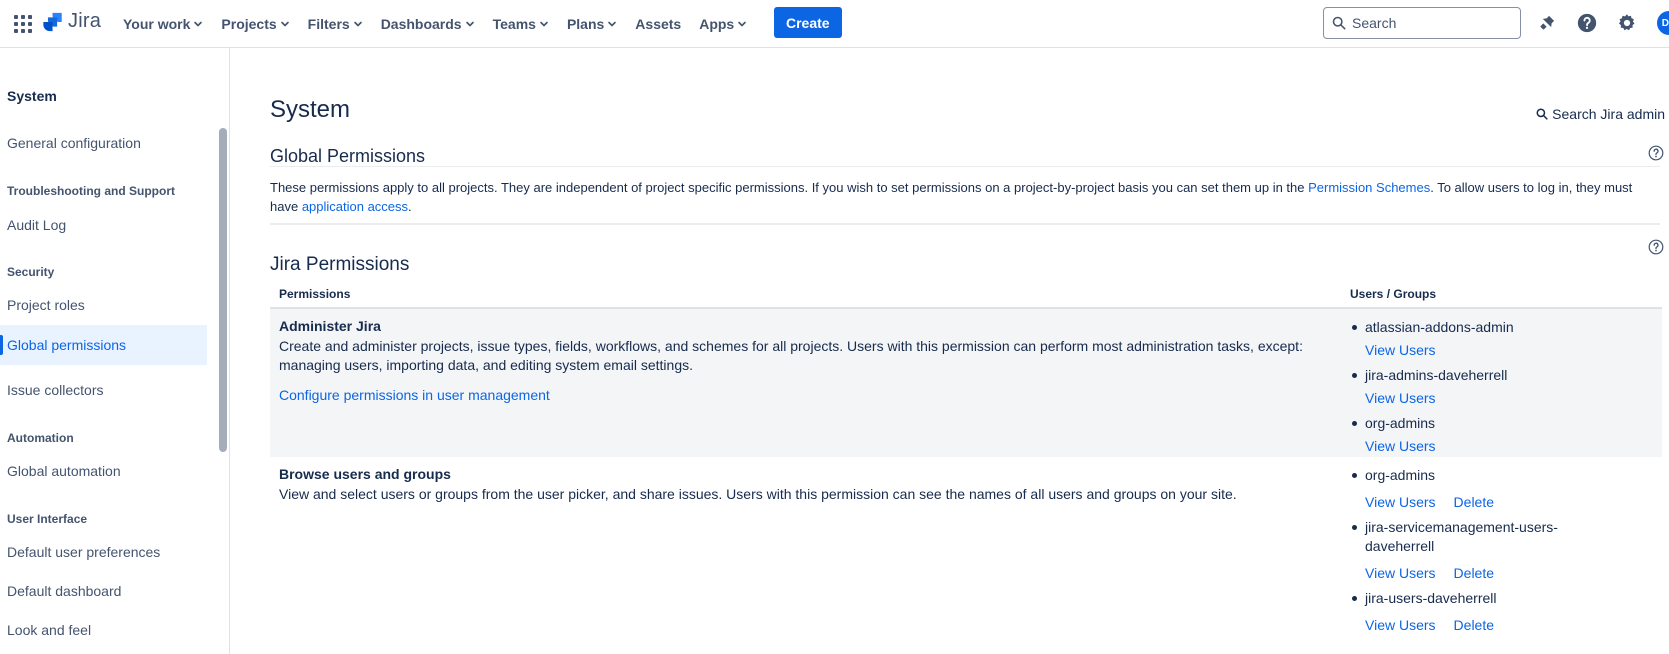 This screenshot has width=1669, height=654. I want to click on group-name: jira-admins-daveherrell, so click(1500, 375).